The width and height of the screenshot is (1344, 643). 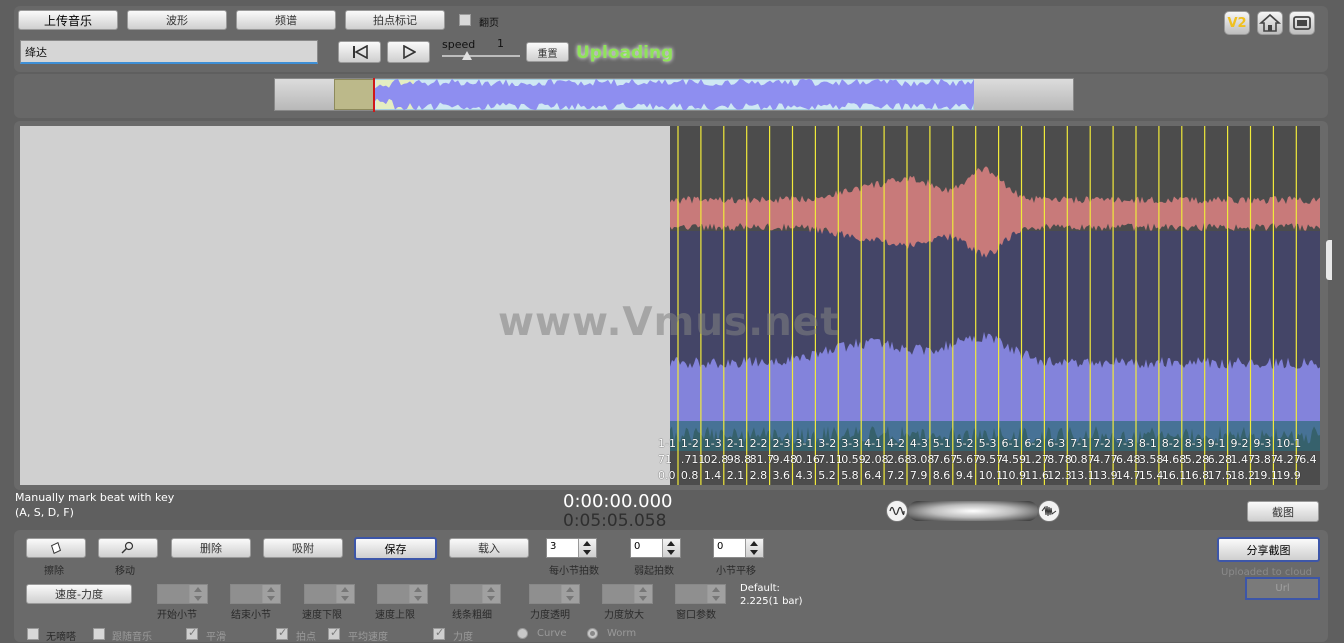 I want to click on start-bar-stepper, so click(x=182, y=594).